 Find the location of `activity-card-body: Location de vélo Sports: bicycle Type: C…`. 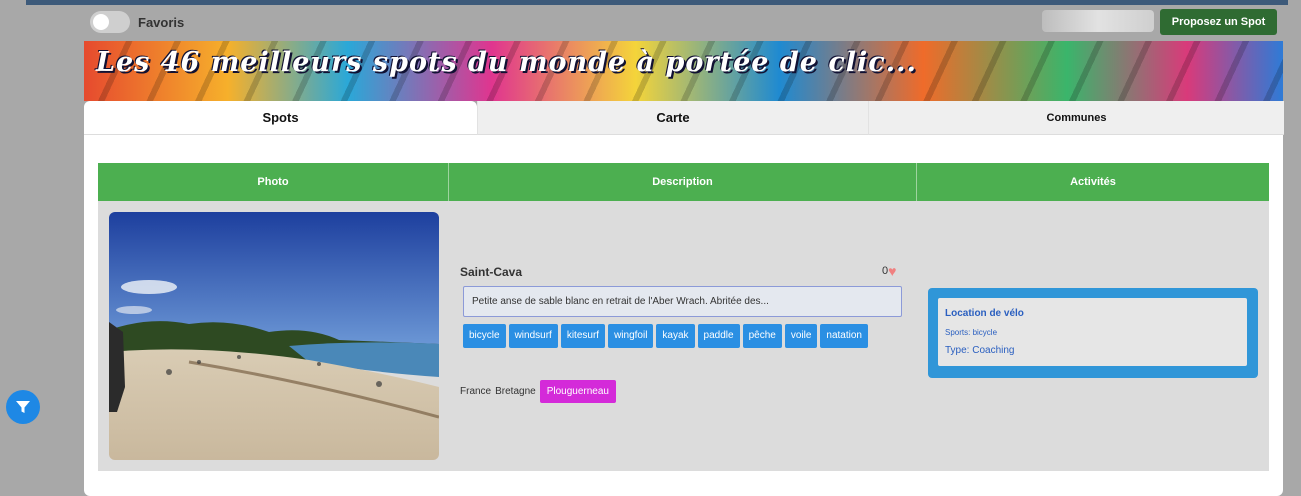

activity-card-body: Location de vélo Sports: bicycle Type: C… is located at coordinates (1092, 332).